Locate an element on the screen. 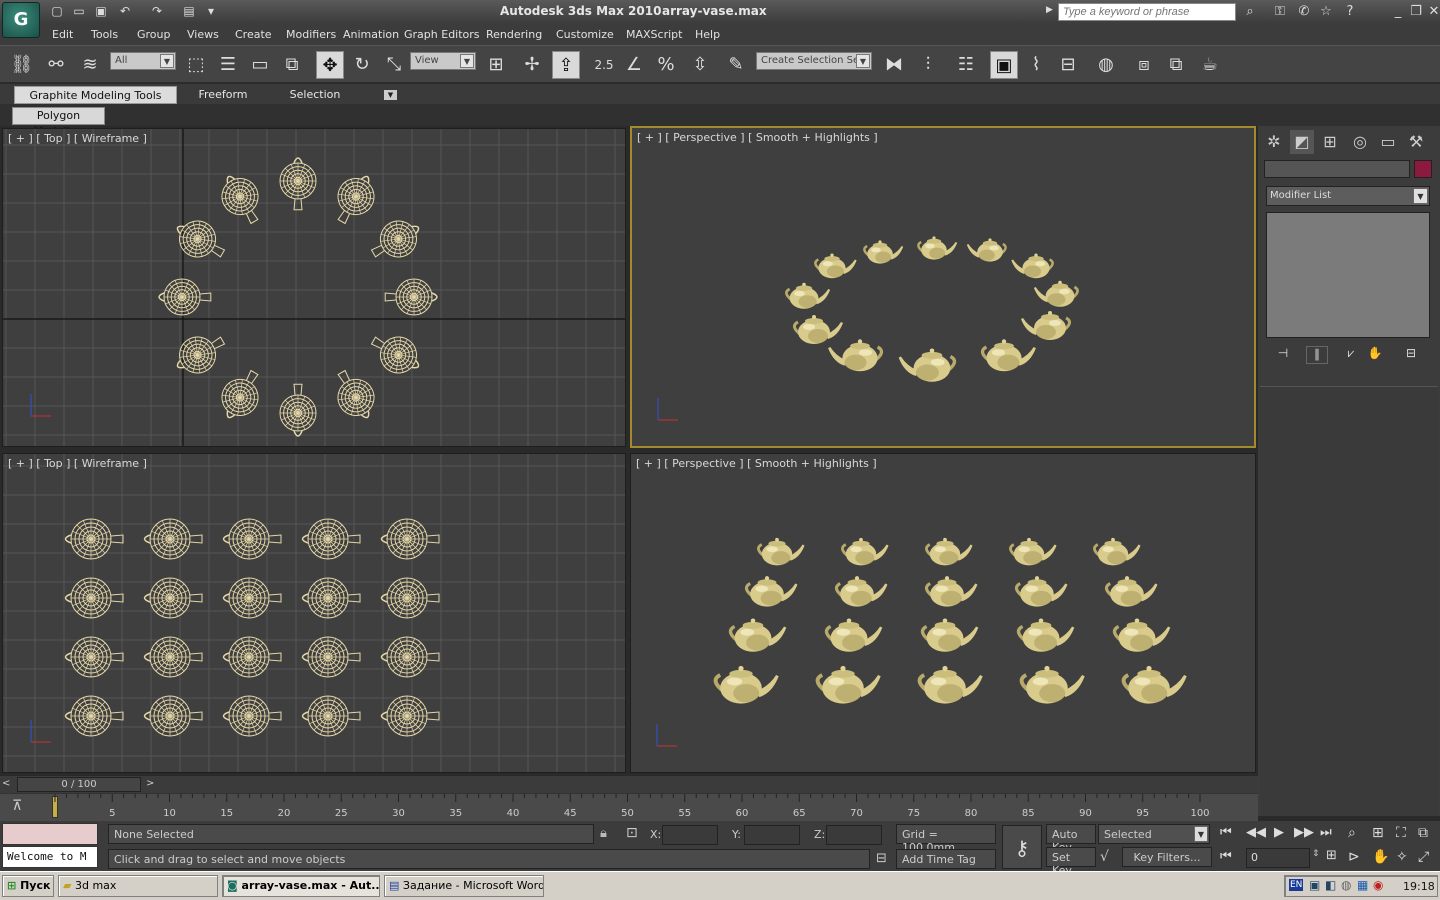  reference-coordinate-dropdown: View ▼ is located at coordinates (443, 61).